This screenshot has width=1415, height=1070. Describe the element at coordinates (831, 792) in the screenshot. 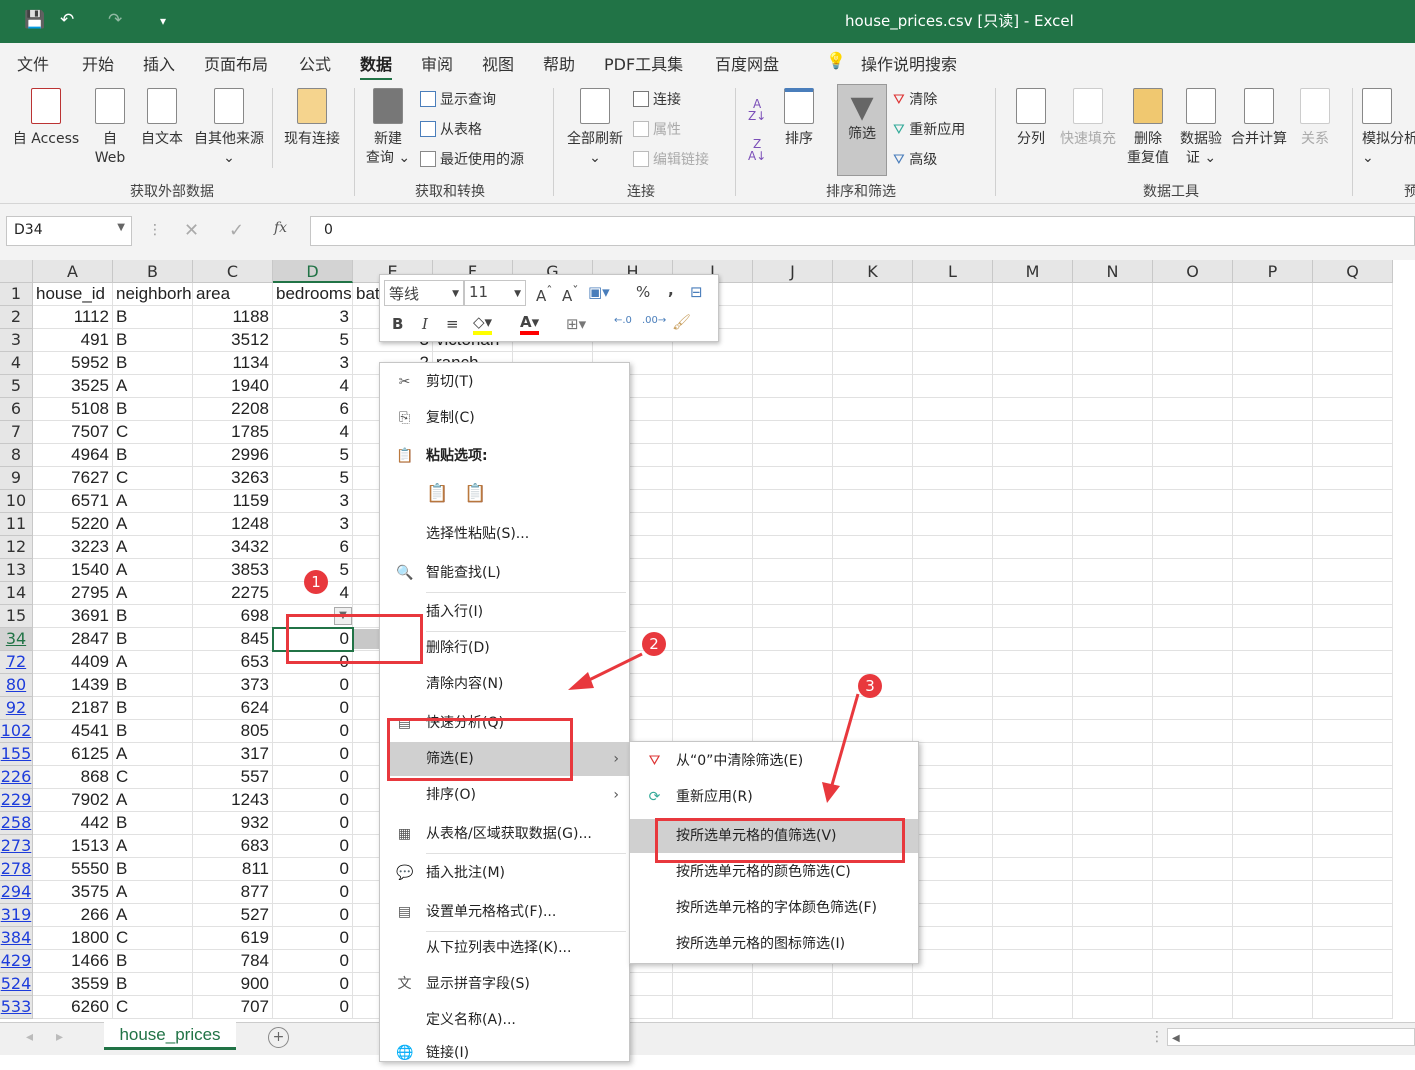

I see `arrow-3-head` at that location.